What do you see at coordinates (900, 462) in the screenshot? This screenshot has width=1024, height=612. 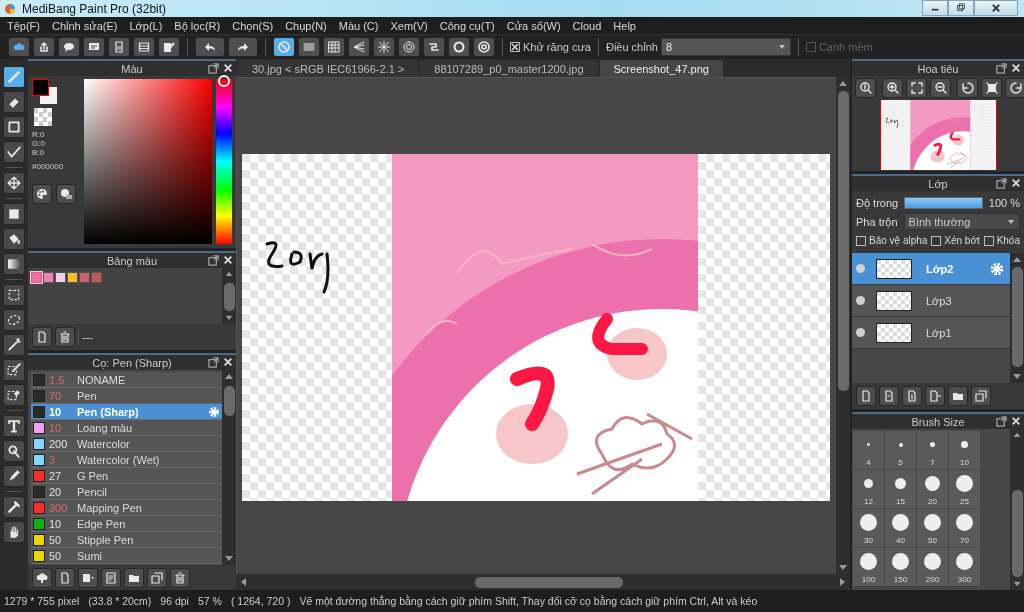 I see `brush-size-label: 5` at bounding box center [900, 462].